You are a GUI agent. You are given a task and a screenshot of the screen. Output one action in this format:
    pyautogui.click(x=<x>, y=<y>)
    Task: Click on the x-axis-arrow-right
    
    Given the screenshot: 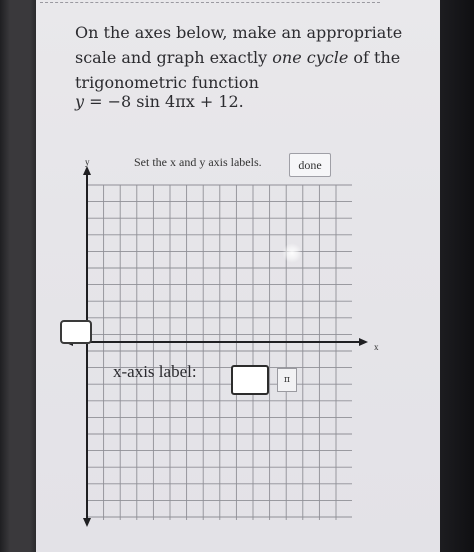 What is the action you would take?
    pyautogui.click(x=363, y=342)
    